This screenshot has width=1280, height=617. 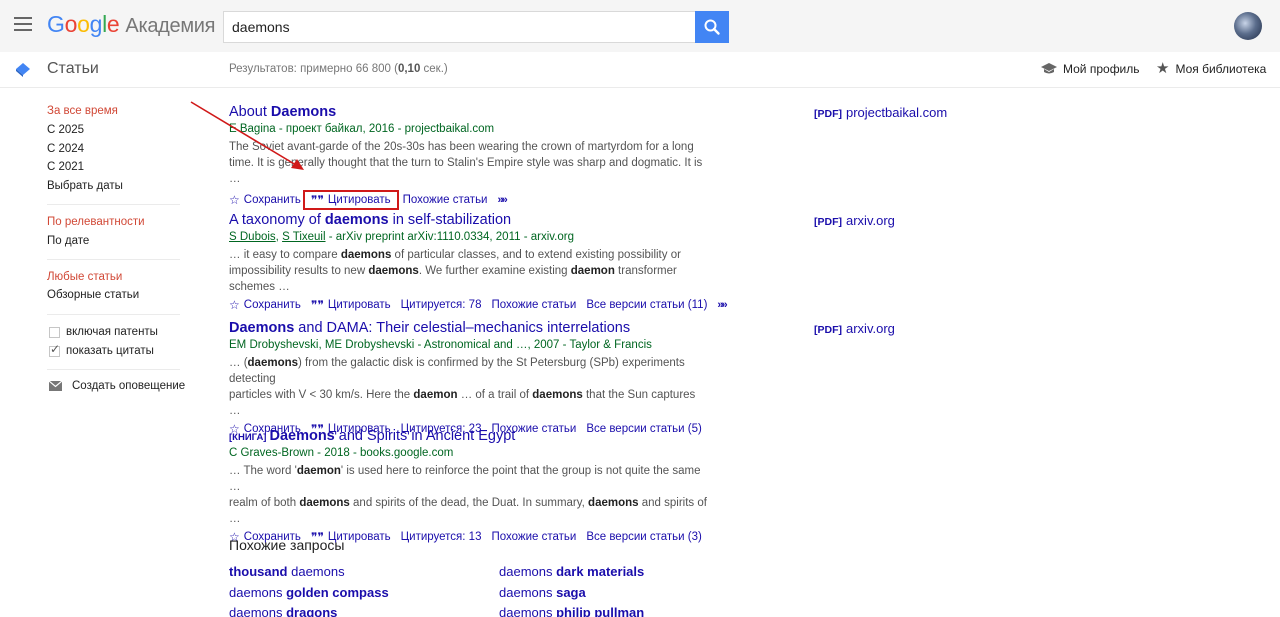 What do you see at coordinates (68, 241) in the screenshot?
I see `sort-by-date: По дате` at bounding box center [68, 241].